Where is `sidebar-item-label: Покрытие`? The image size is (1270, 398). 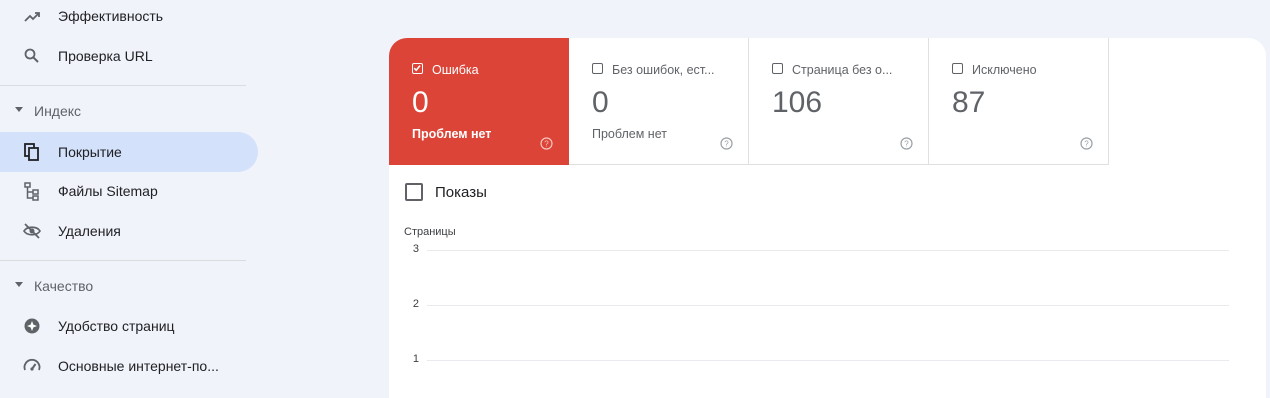
sidebar-item-label: Покрытие is located at coordinates (90, 152).